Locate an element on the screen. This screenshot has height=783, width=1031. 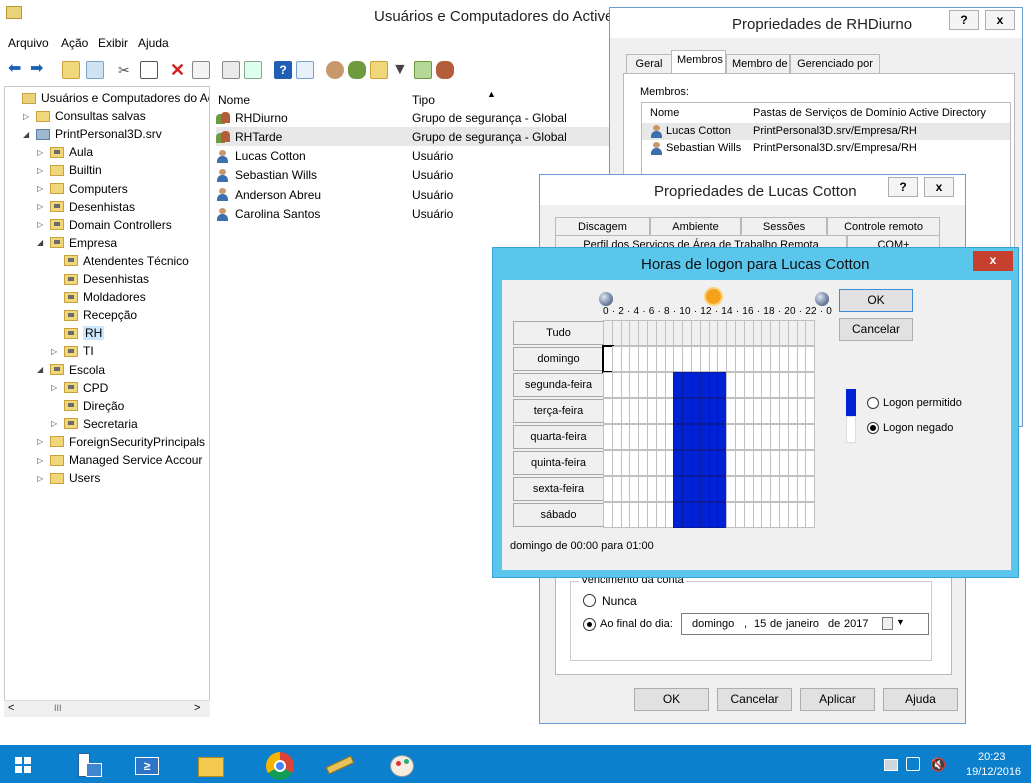
paint-icon is located at coordinates (402, 765).